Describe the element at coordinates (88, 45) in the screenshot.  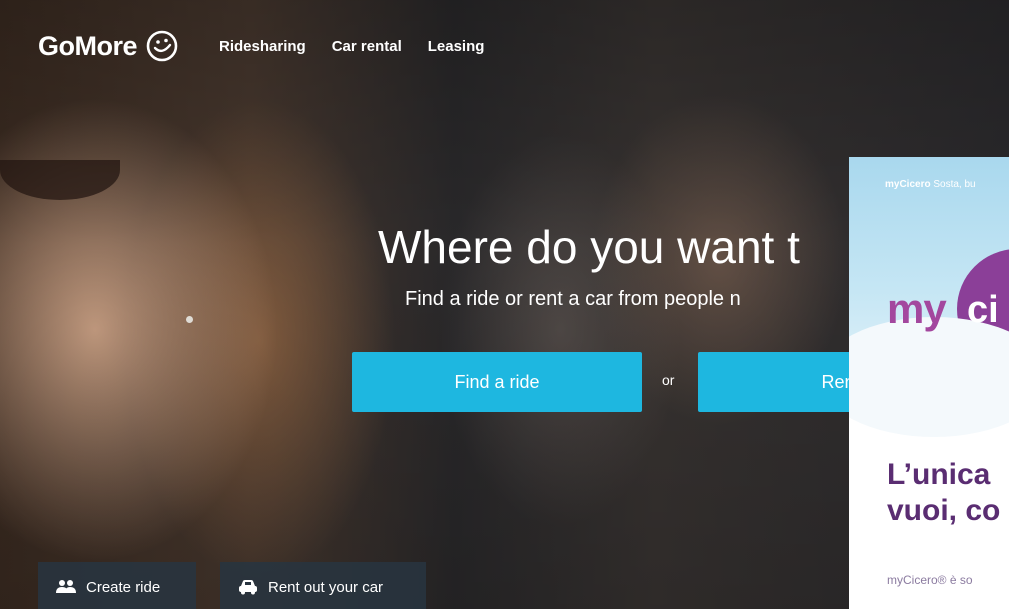
I see `brand-name: GoMore` at that location.